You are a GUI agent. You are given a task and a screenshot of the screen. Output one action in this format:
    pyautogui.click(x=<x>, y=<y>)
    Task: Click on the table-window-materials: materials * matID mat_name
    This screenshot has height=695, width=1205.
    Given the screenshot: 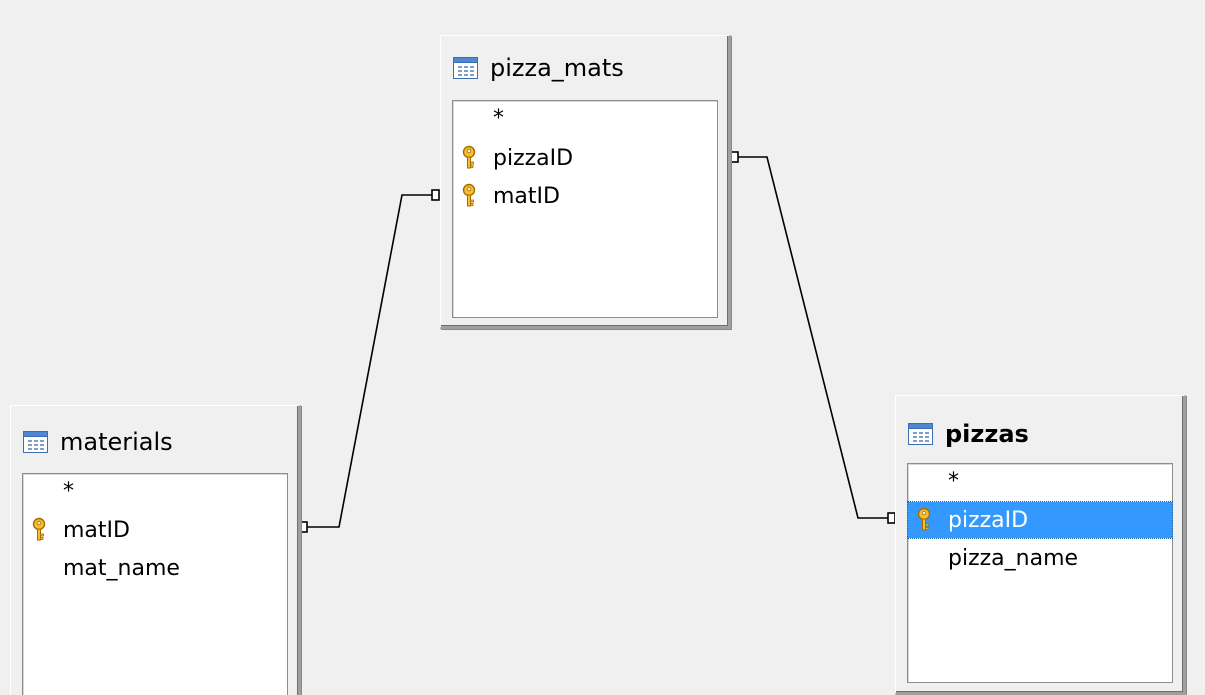 What is the action you would take?
    pyautogui.click(x=155, y=550)
    